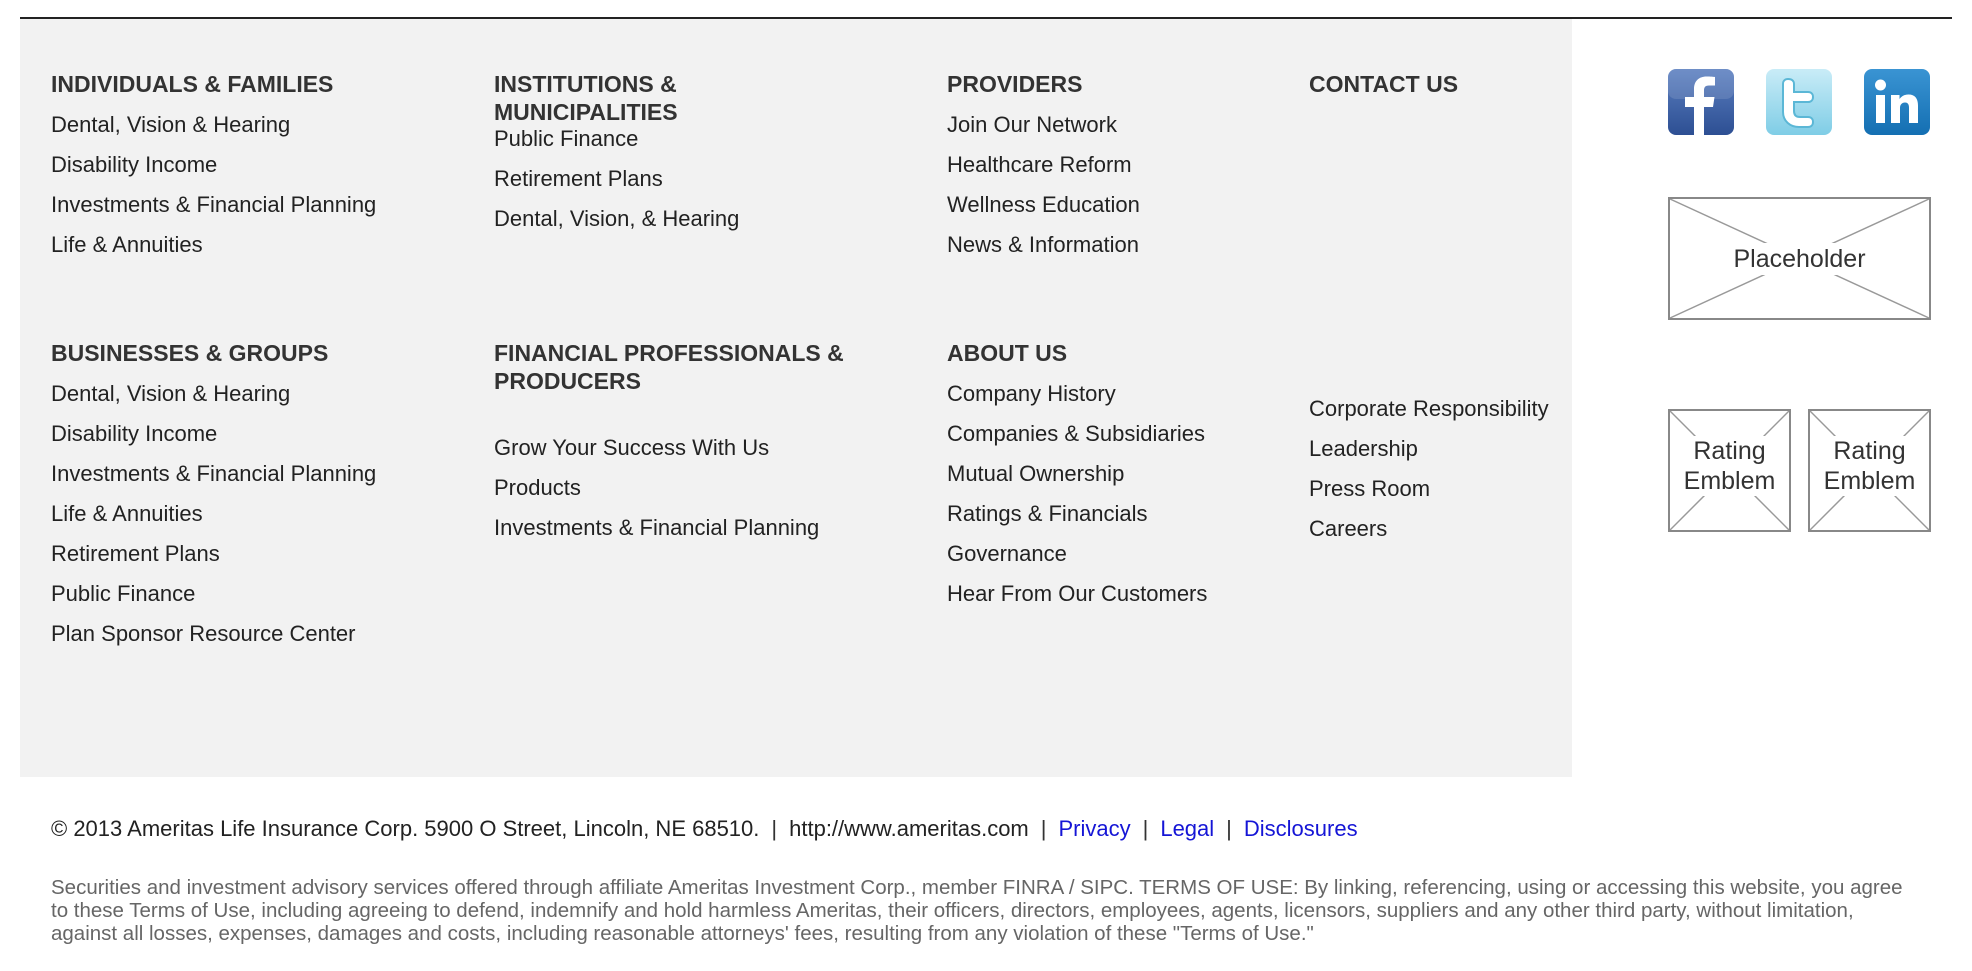 This screenshot has width=1972, height=971. I want to click on link-mutual-ownership: Mutual Ownership, so click(1077, 474).